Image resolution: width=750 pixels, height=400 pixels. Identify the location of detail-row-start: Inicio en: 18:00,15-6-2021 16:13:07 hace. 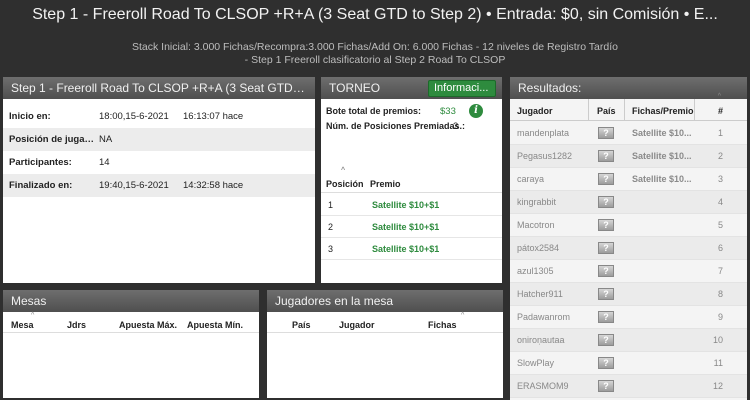
(159, 116).